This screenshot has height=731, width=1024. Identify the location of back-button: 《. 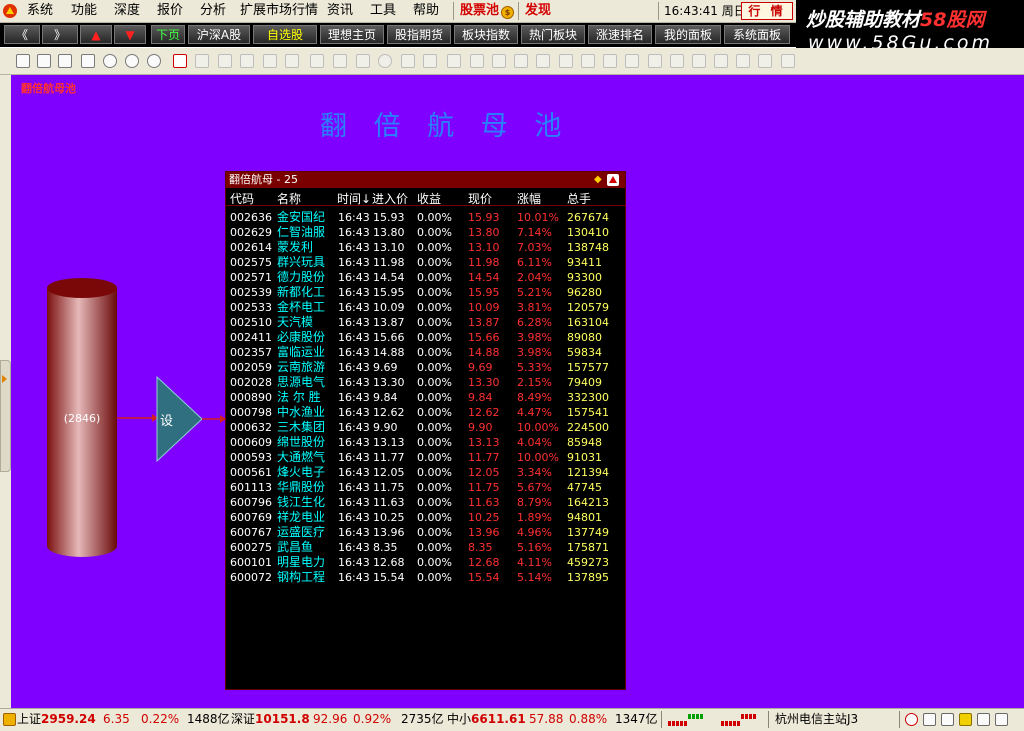
(22, 34).